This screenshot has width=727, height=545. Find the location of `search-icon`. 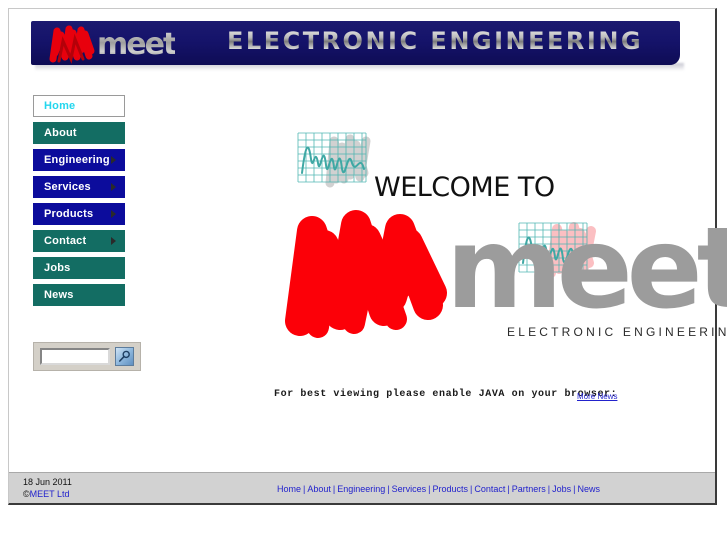

search-icon is located at coordinates (124, 356).